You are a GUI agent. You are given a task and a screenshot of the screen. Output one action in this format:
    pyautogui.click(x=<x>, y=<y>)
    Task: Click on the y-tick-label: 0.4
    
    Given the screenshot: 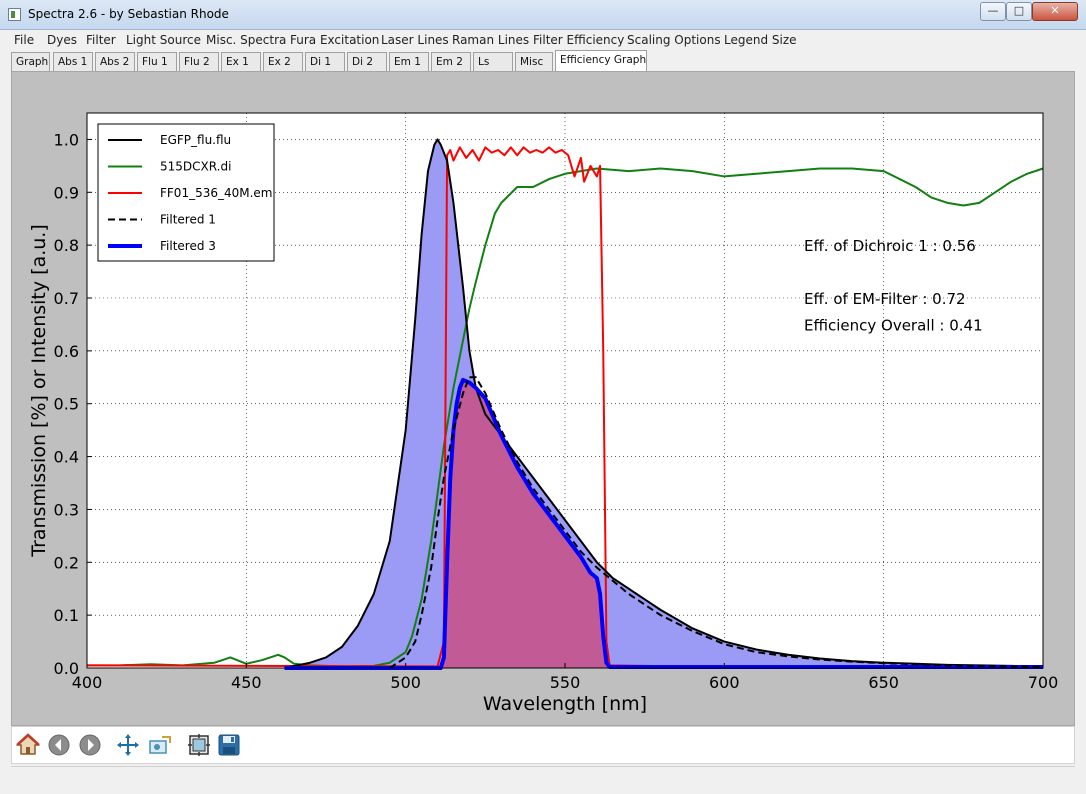 What is the action you would take?
    pyautogui.click(x=66, y=457)
    